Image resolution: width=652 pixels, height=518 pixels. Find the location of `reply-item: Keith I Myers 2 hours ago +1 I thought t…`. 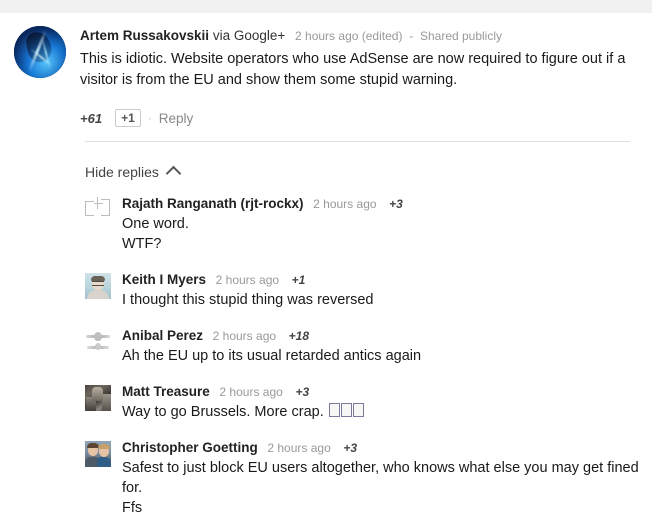

reply-item: Keith I Myers 2 hours ago +1 I thought t… is located at coordinates (368, 291).